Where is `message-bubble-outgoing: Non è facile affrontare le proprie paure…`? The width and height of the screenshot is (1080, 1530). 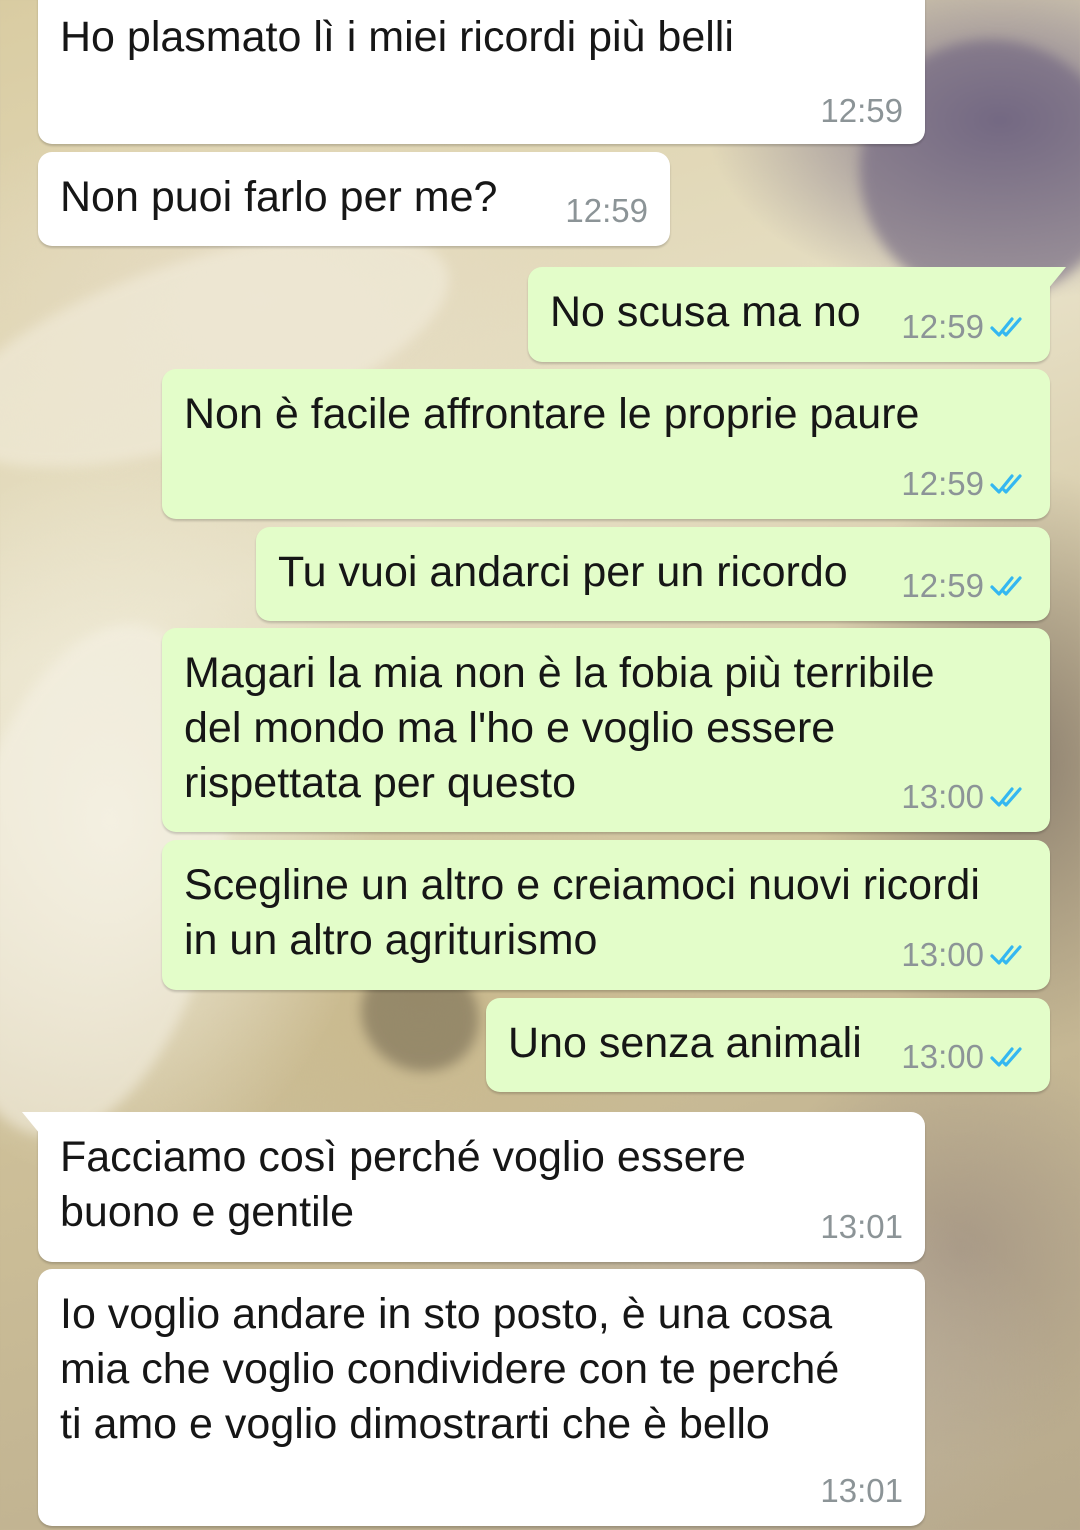 message-bubble-outgoing: Non è facile affrontare le proprie paure… is located at coordinates (606, 444).